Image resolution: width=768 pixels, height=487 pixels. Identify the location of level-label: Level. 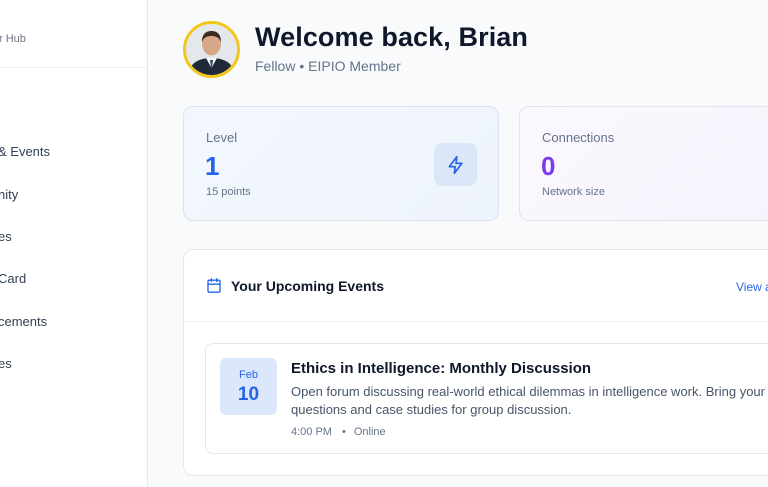
(222, 137).